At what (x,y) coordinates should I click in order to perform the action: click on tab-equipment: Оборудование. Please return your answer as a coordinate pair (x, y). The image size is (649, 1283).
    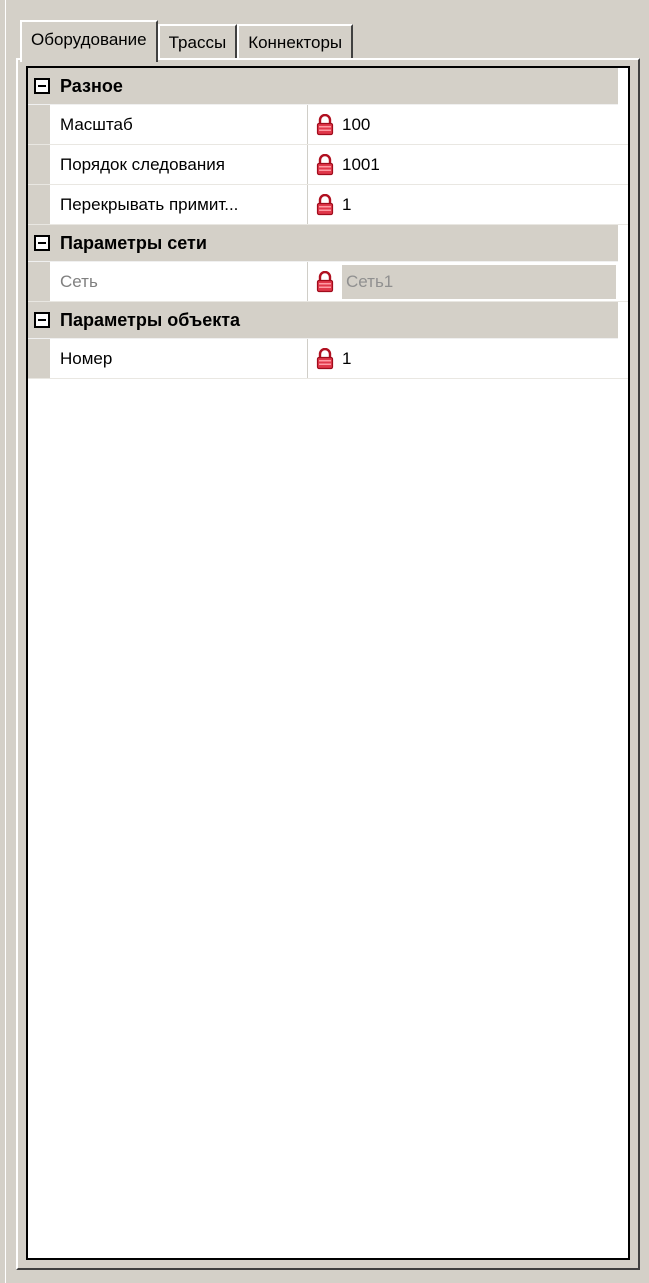
    Looking at the image, I should click on (89, 41).